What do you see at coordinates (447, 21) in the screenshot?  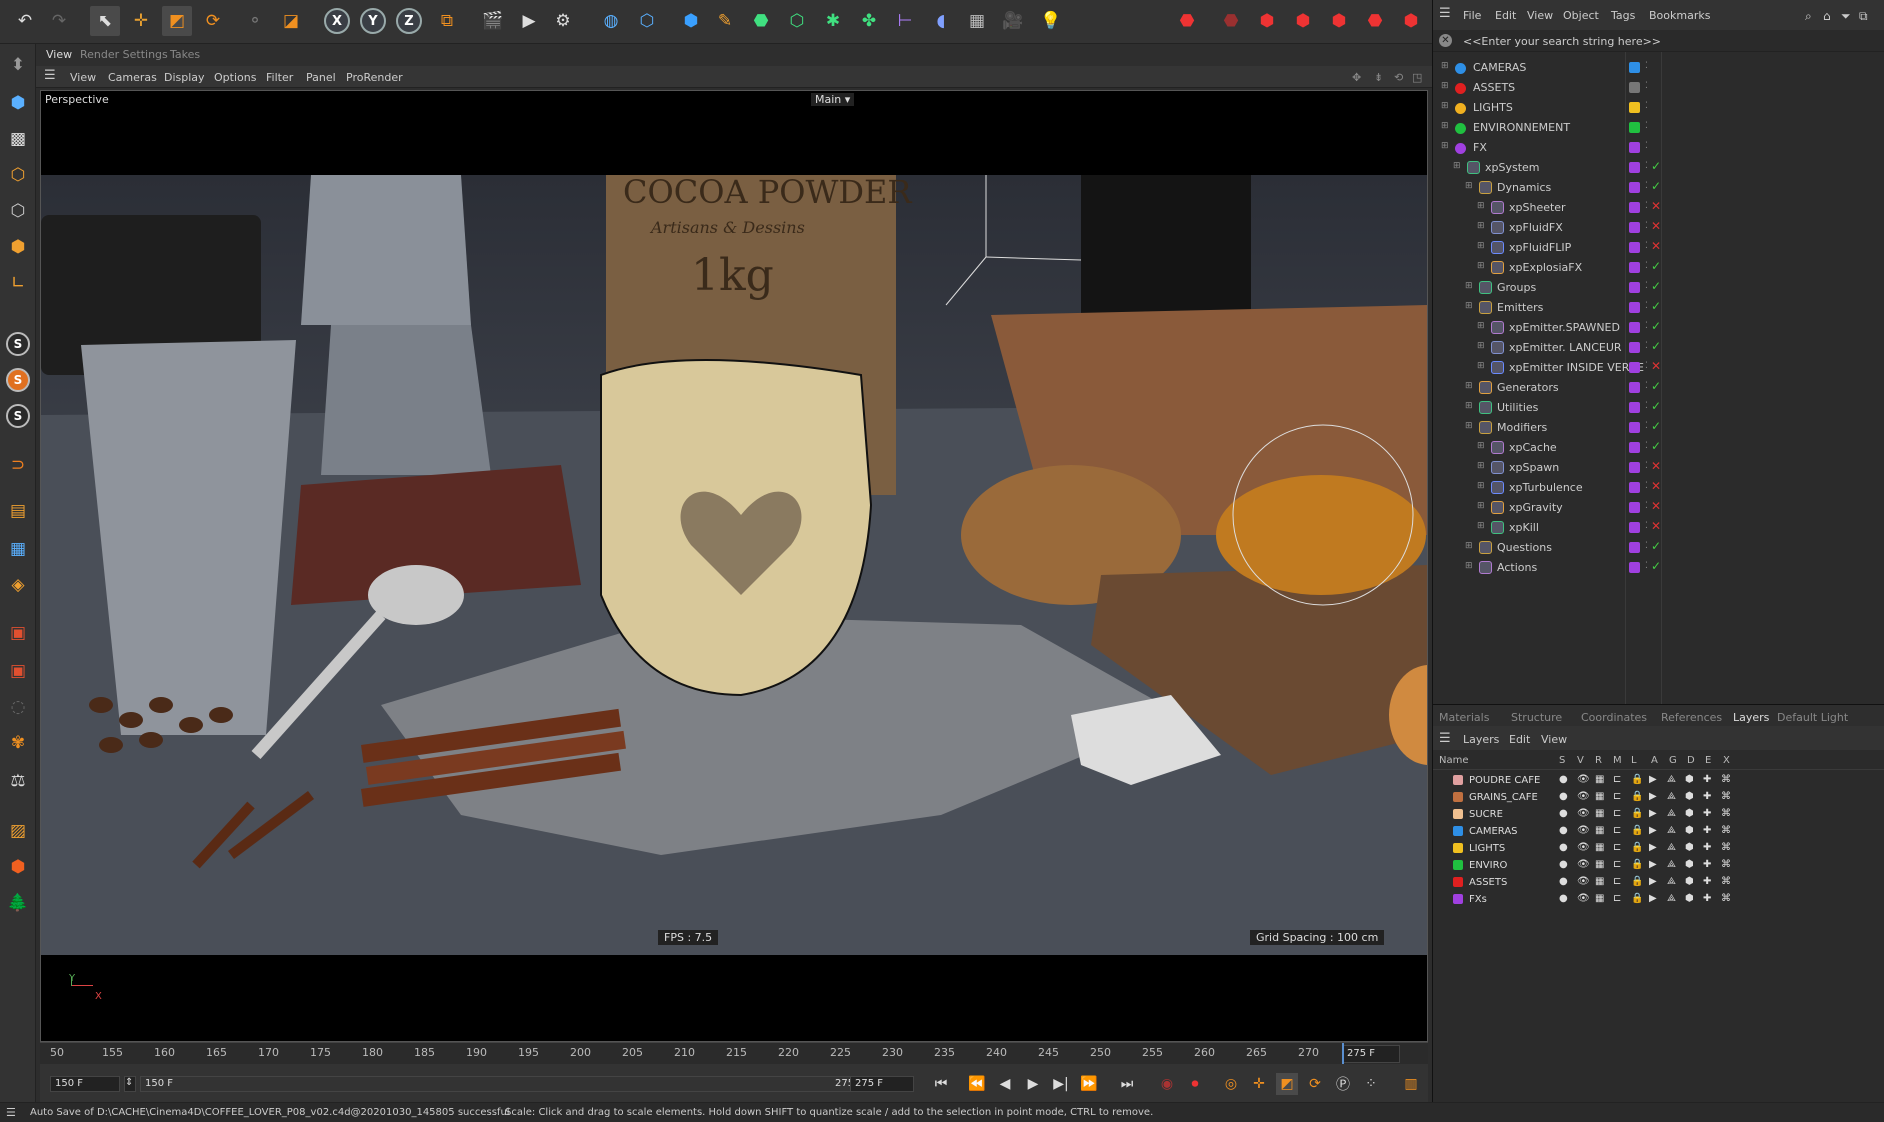 I see `coordinate-system-icon: ⧉` at bounding box center [447, 21].